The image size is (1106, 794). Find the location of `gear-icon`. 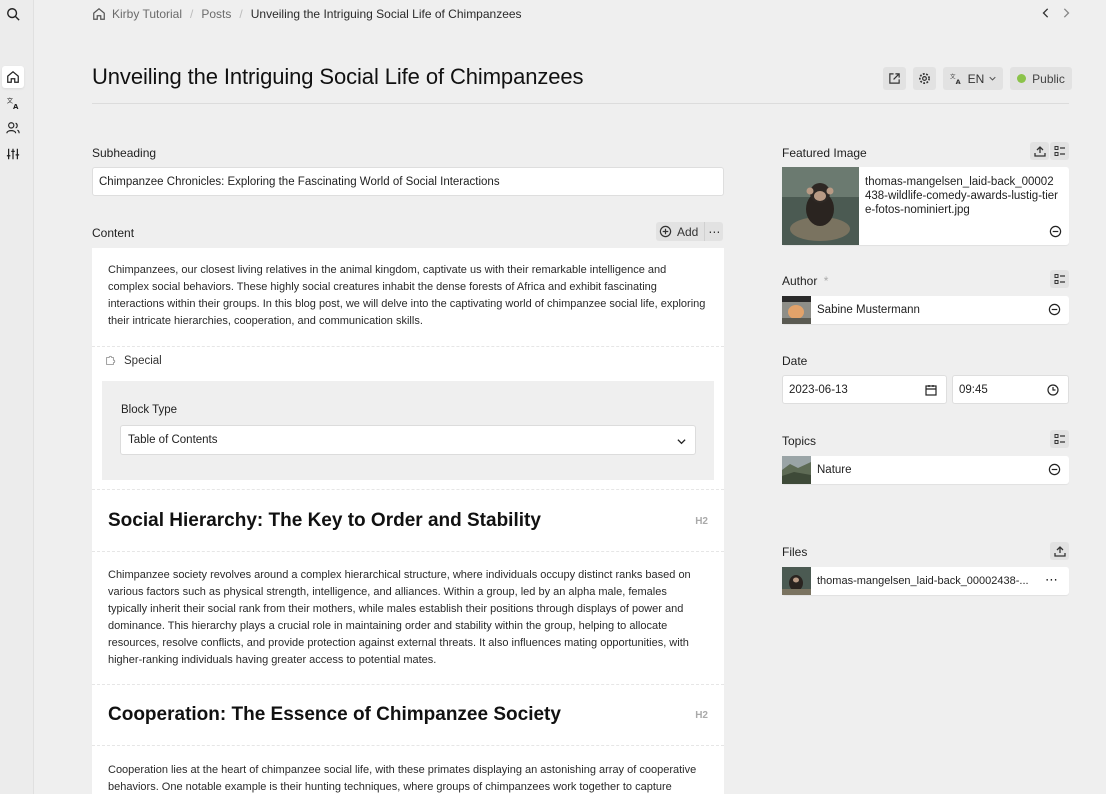

gear-icon is located at coordinates (924, 78).